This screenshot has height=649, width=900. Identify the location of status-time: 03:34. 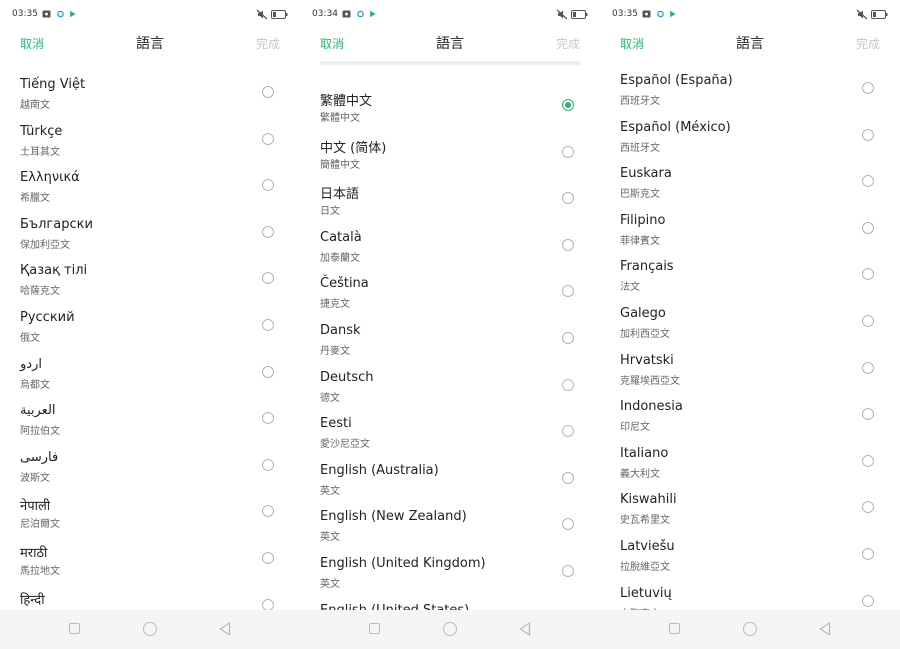
(325, 14).